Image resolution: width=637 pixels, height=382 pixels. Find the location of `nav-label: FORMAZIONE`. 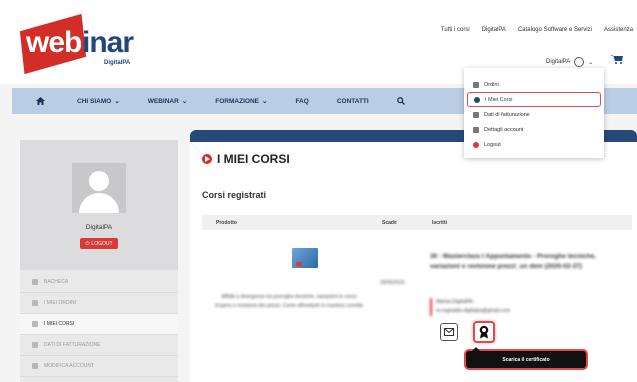

nav-label: FORMAZIONE is located at coordinates (237, 101).